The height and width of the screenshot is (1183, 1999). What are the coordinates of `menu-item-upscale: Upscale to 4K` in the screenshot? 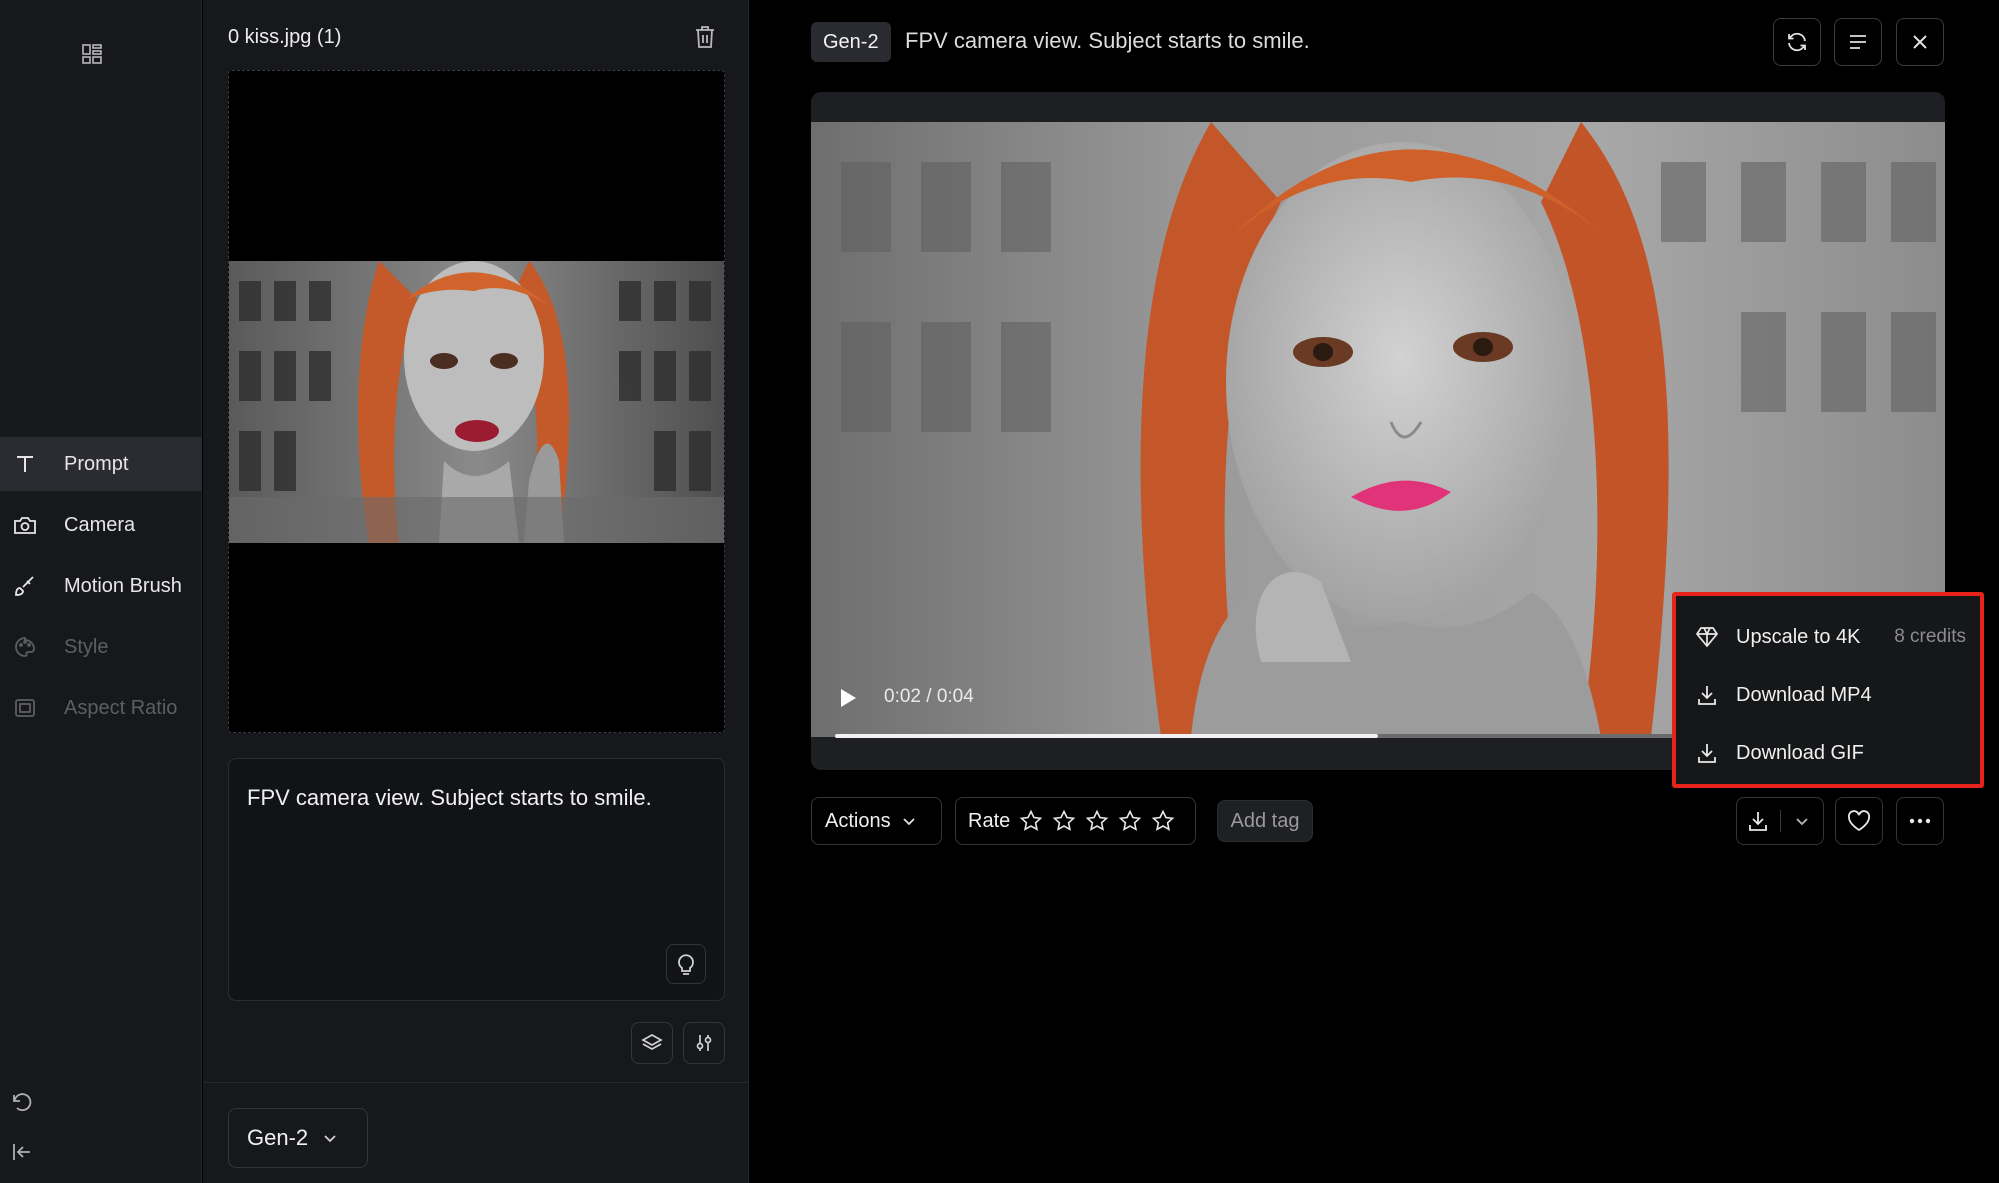 It's located at (1777, 637).